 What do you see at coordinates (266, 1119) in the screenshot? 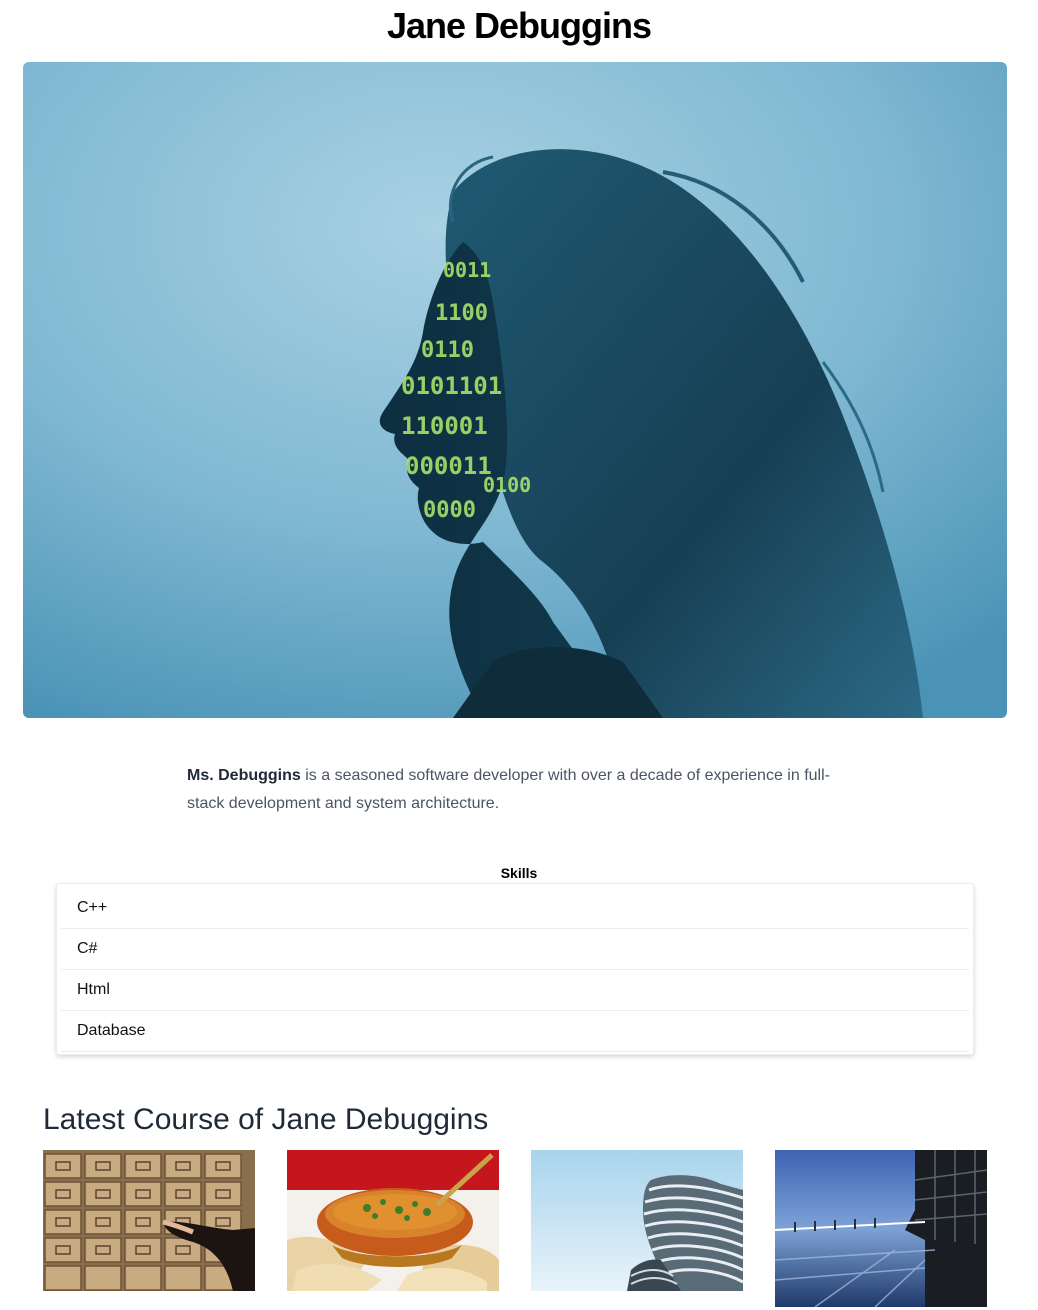
I see `courses-heading: Latest Course of Jane Debuggins` at bounding box center [266, 1119].